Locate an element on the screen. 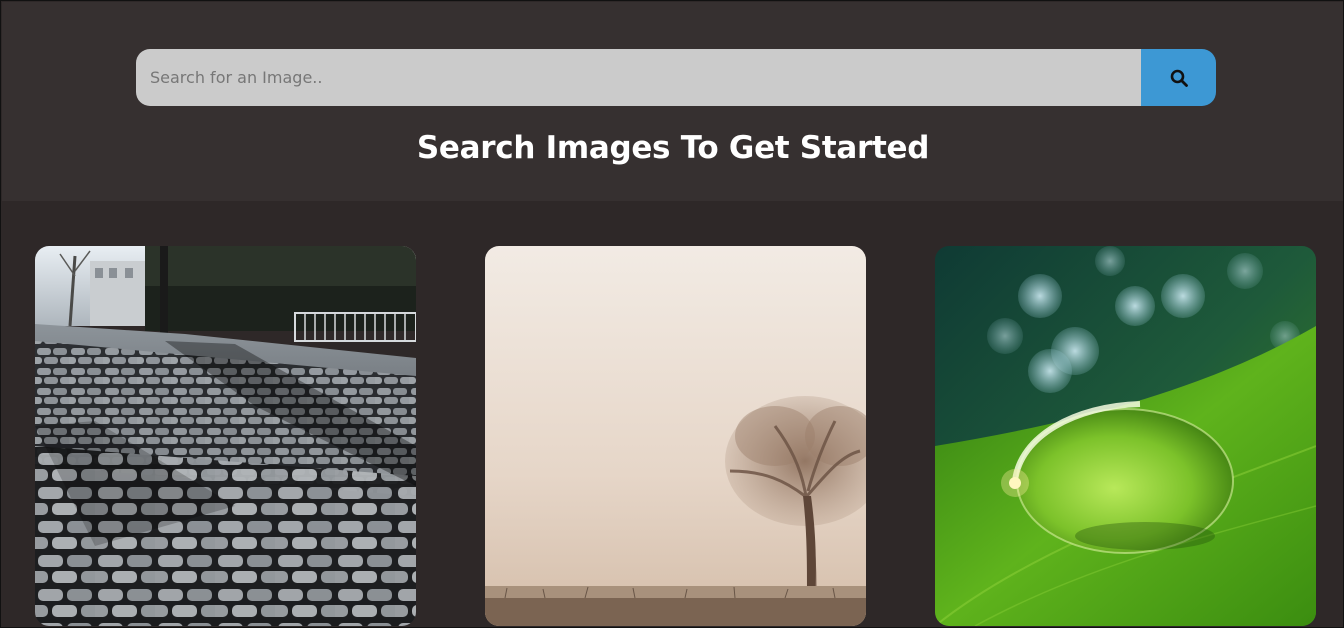 This screenshot has height=628, width=1344. page-title: Search Images To Get Started is located at coordinates (673, 148).